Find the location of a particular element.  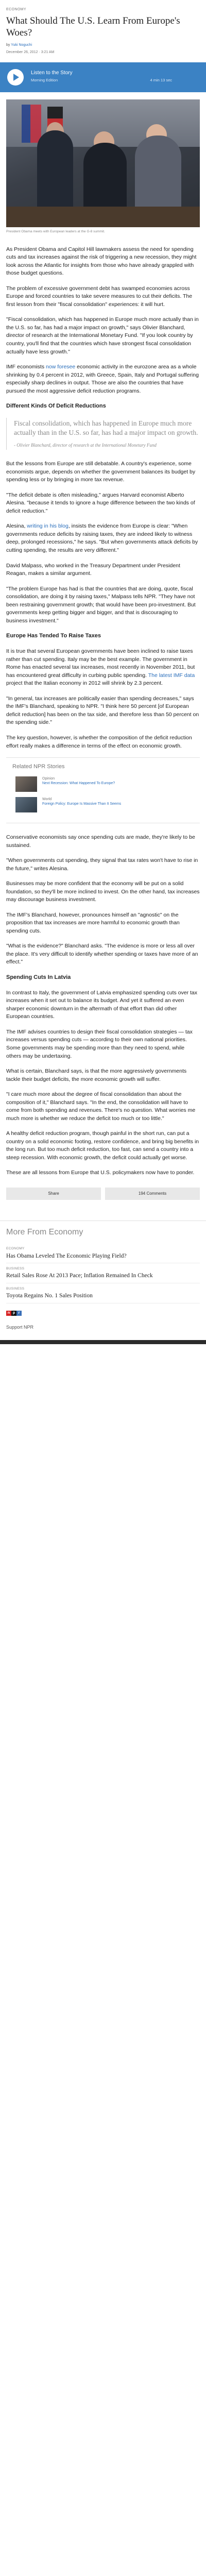

author-link: Yuki Noguchi is located at coordinates (21, 45).